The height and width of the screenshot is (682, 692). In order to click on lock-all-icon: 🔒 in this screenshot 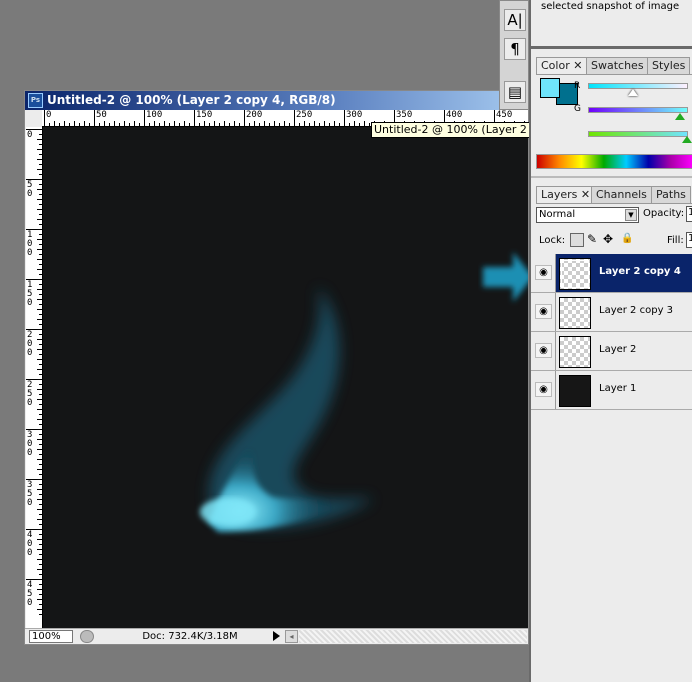, I will do `click(627, 238)`.